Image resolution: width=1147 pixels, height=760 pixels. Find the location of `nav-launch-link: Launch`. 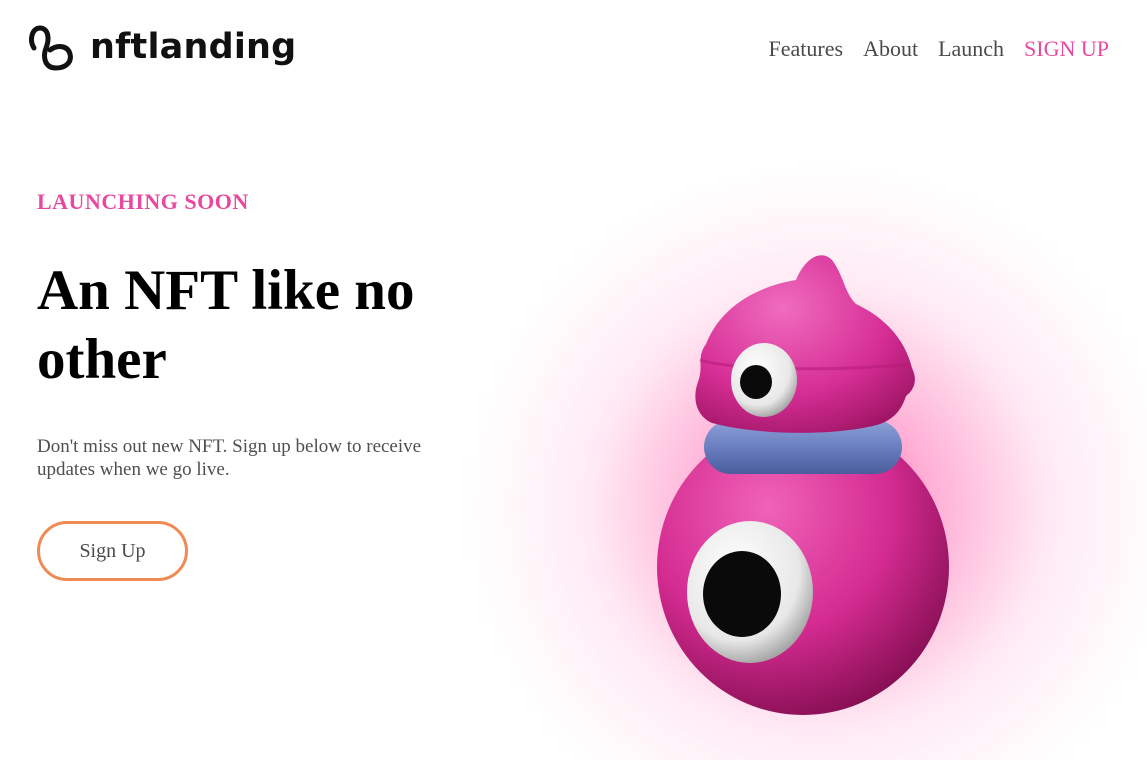

nav-launch-link: Launch is located at coordinates (971, 49).